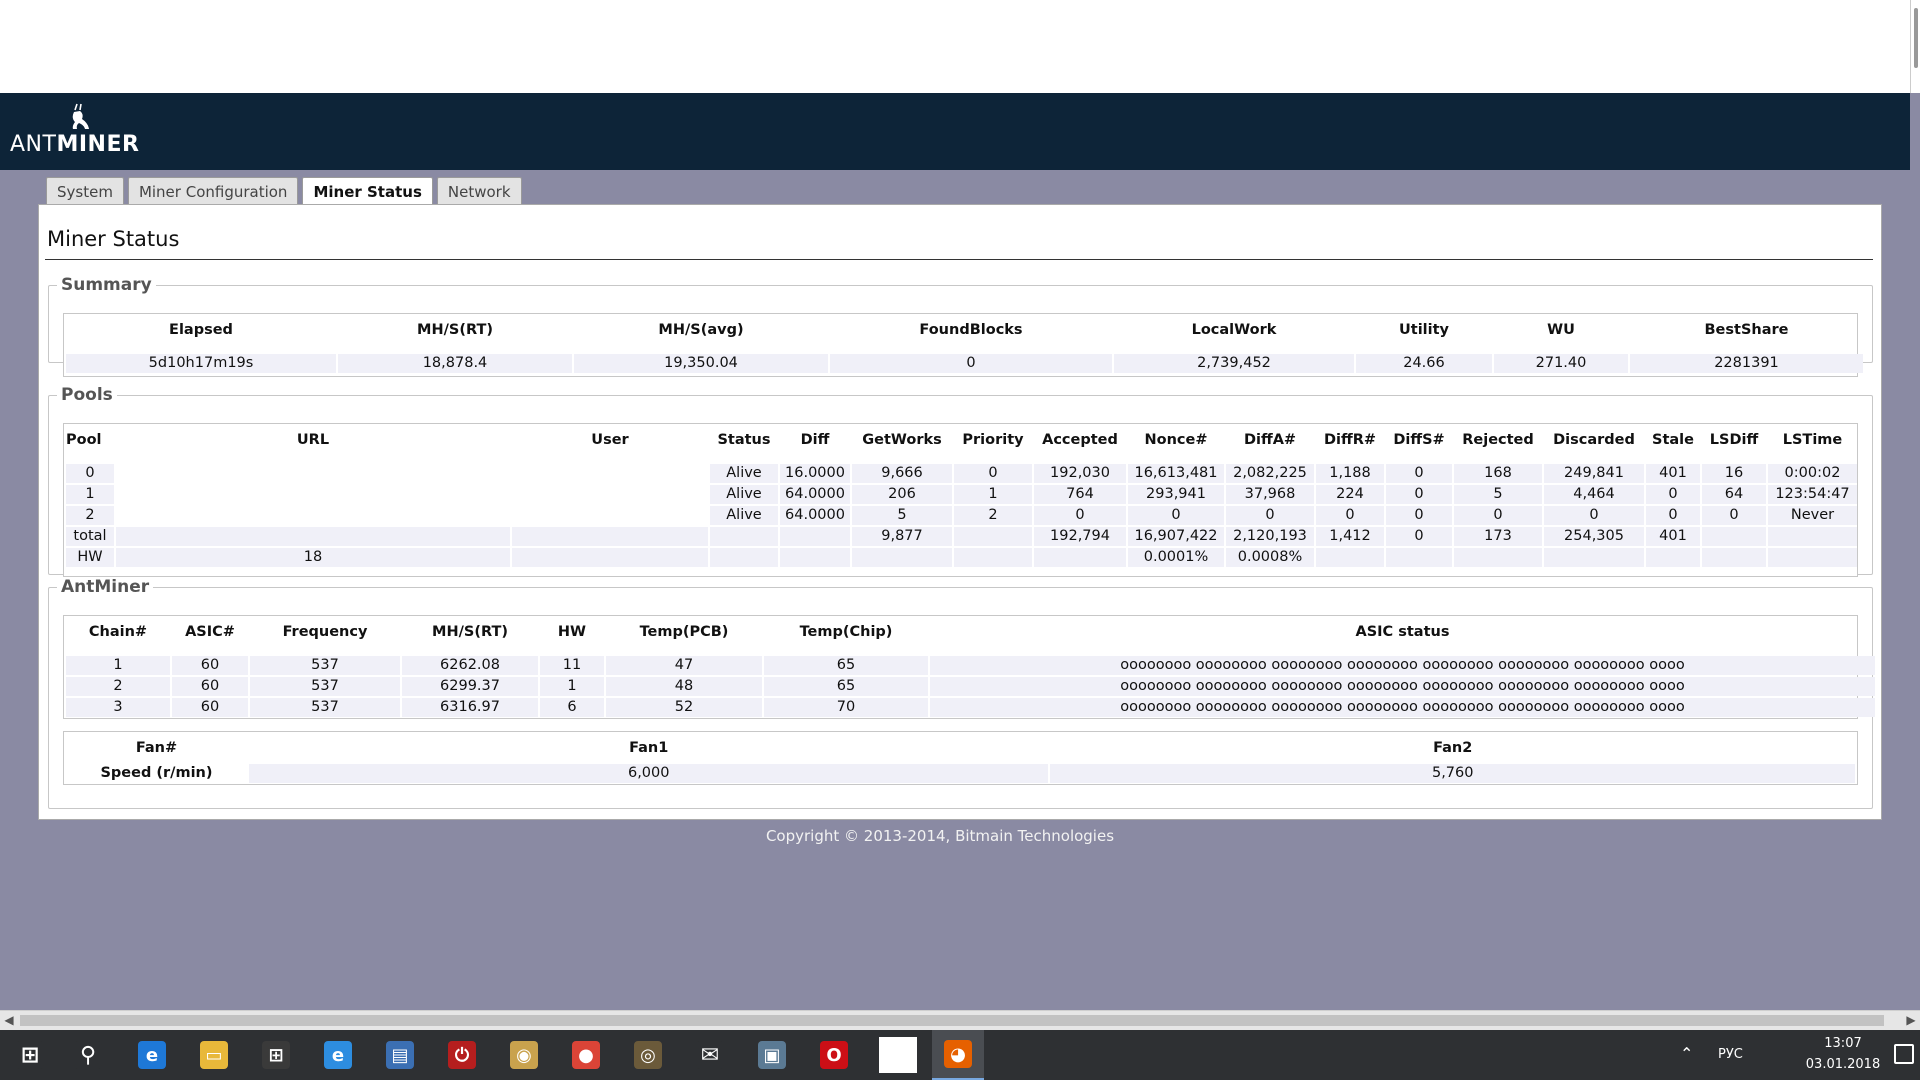  What do you see at coordinates (846, 665) in the screenshot?
I see `chain-cell: 65` at bounding box center [846, 665].